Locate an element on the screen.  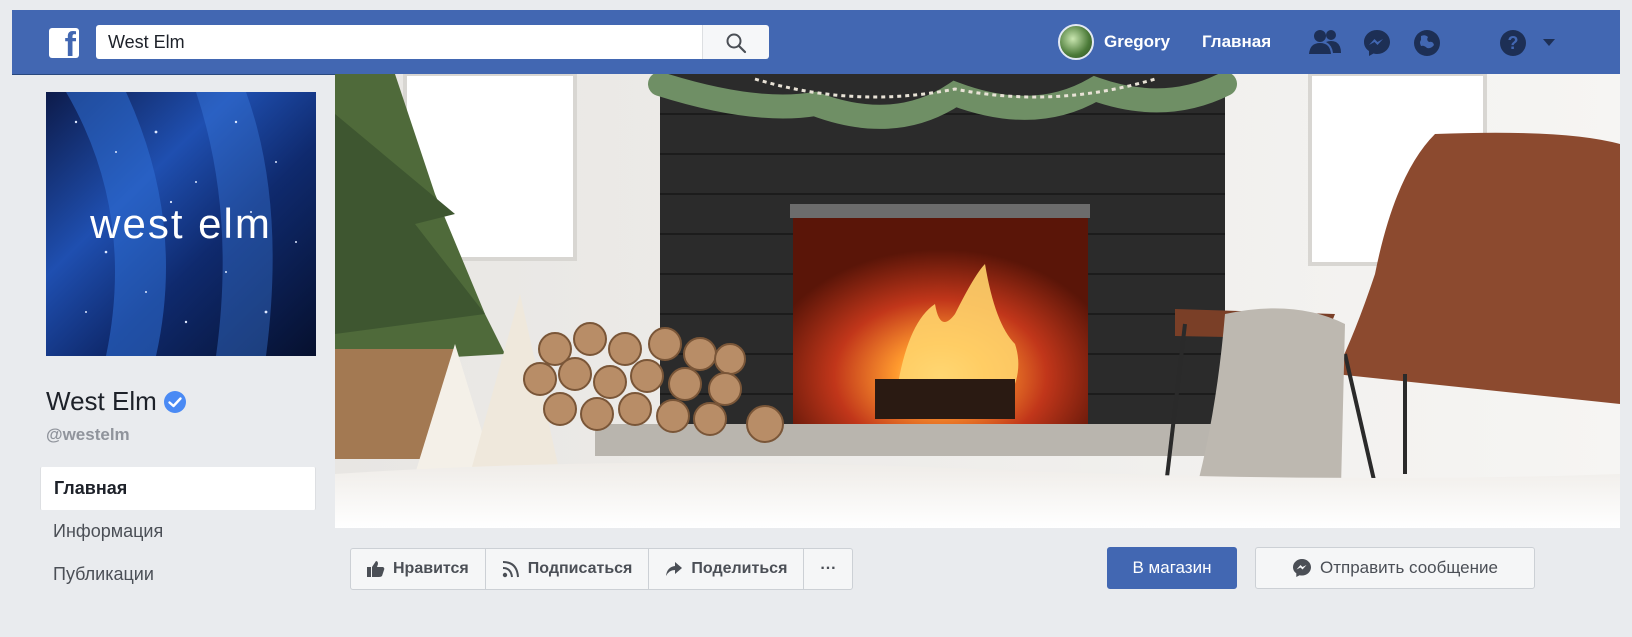
help-icon: ? is located at coordinates (1513, 43).